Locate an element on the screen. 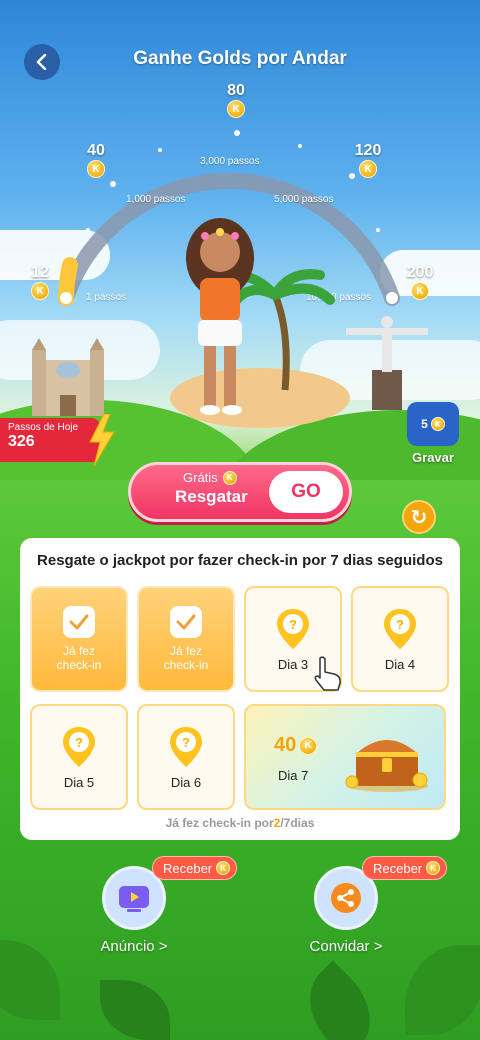 The image size is (480, 1040). jackpot-amount: 40 is located at coordinates (285, 745).